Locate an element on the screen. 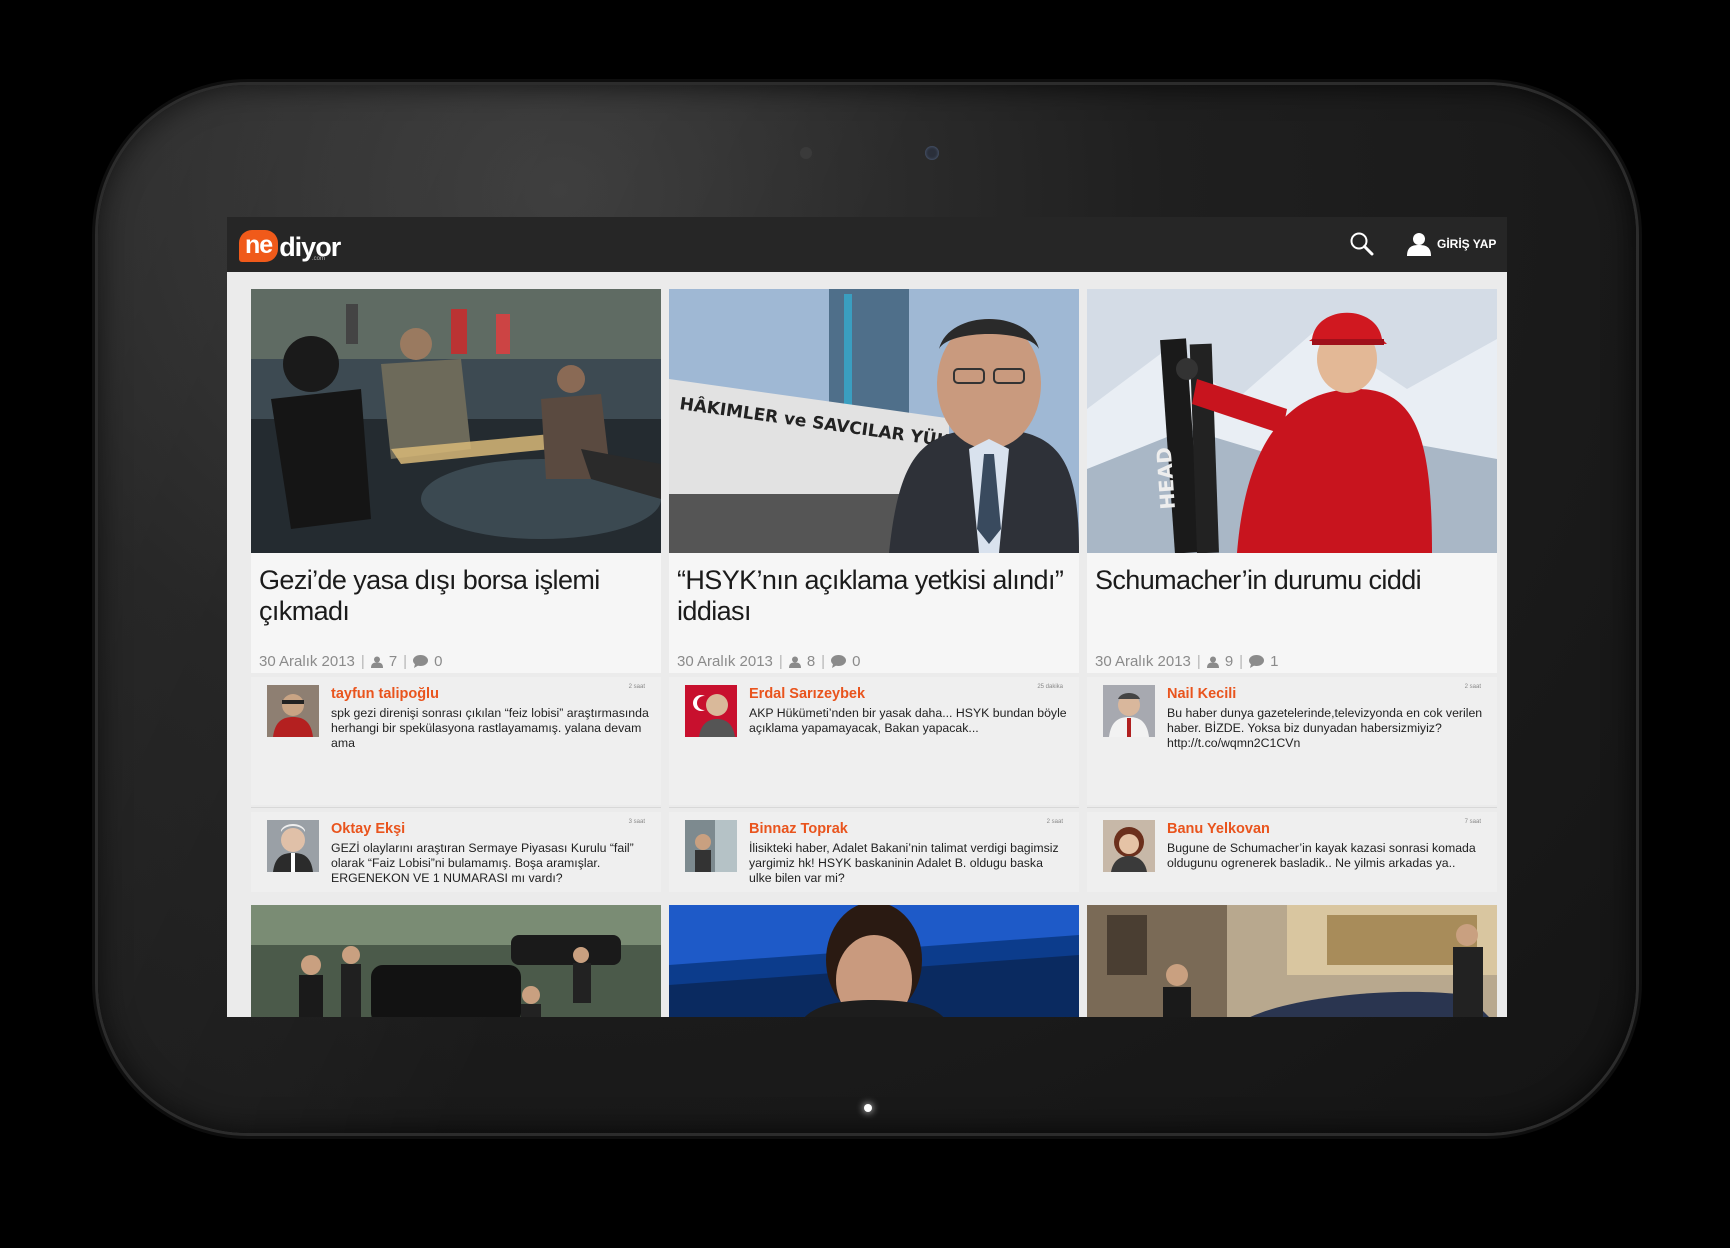 This screenshot has height=1248, width=1730. article-title: Gezi’de yasa dışı borsa işlemi çıkmadı is located at coordinates (456, 596).